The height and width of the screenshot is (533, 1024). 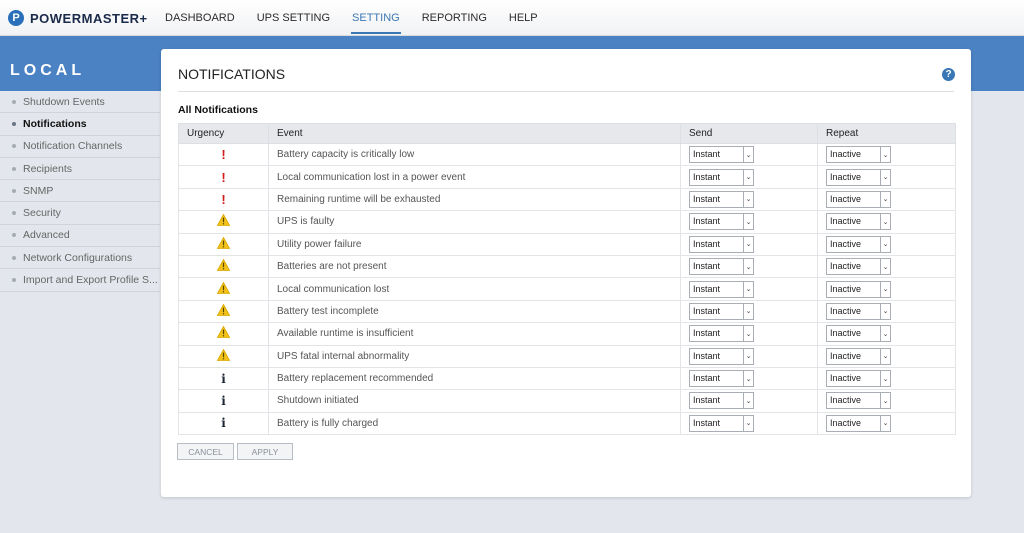 I want to click on nav-item-setting: SETTING, so click(x=376, y=18).